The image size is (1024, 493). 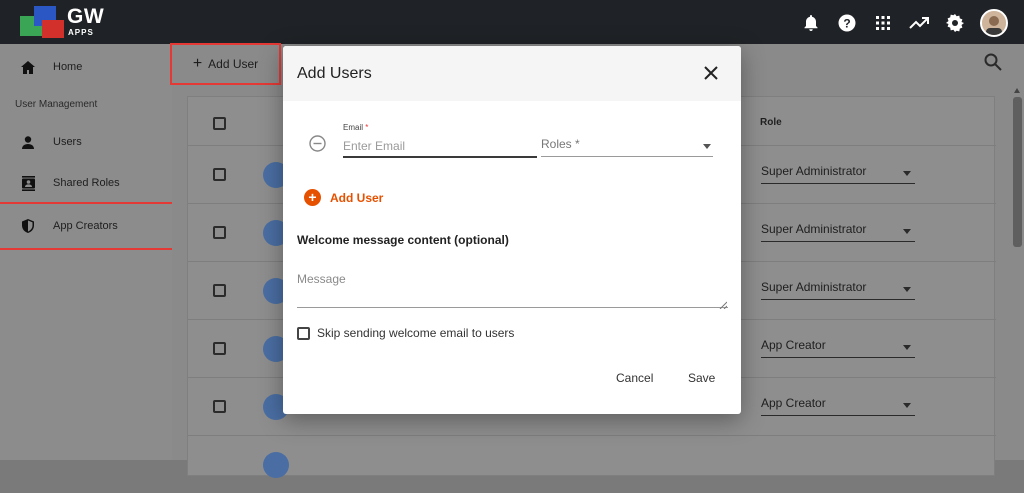 What do you see at coordinates (65, 22) in the screenshot?
I see `gw-apps-logo: GW APPS` at bounding box center [65, 22].